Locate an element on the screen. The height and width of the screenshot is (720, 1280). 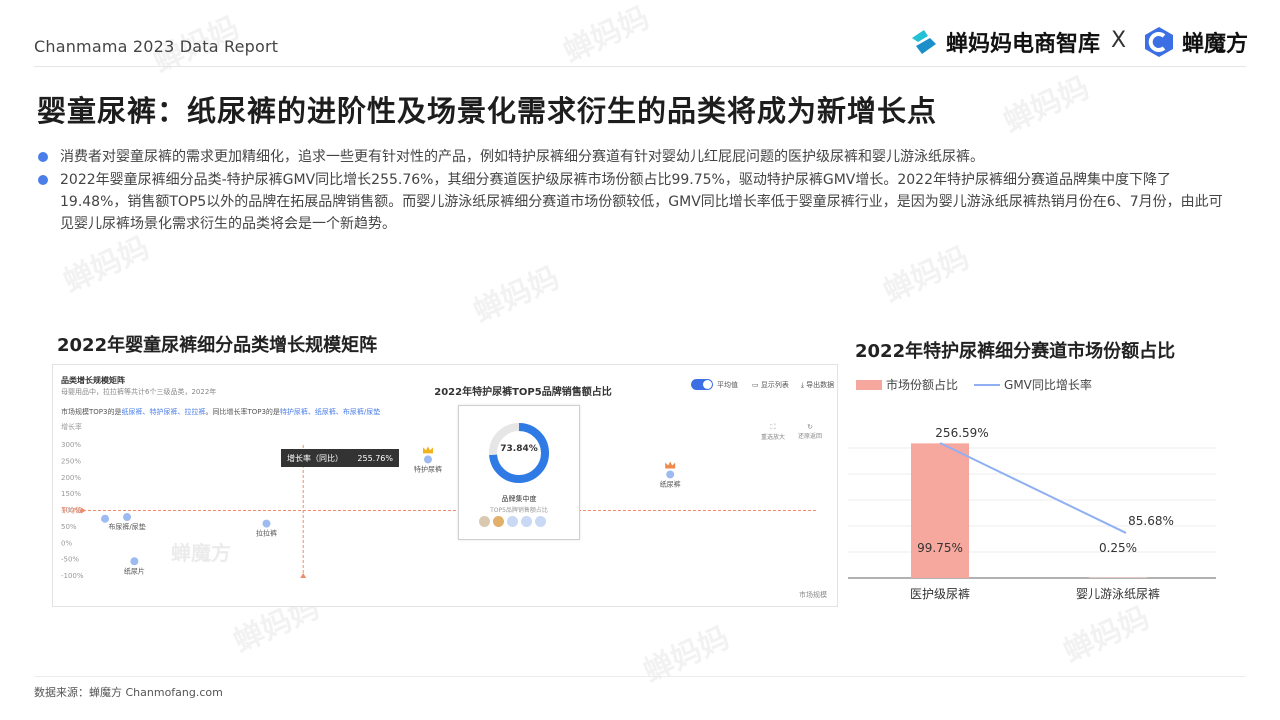
chanmofang-brand: 蝉魔方 is located at coordinates (1195, 42).